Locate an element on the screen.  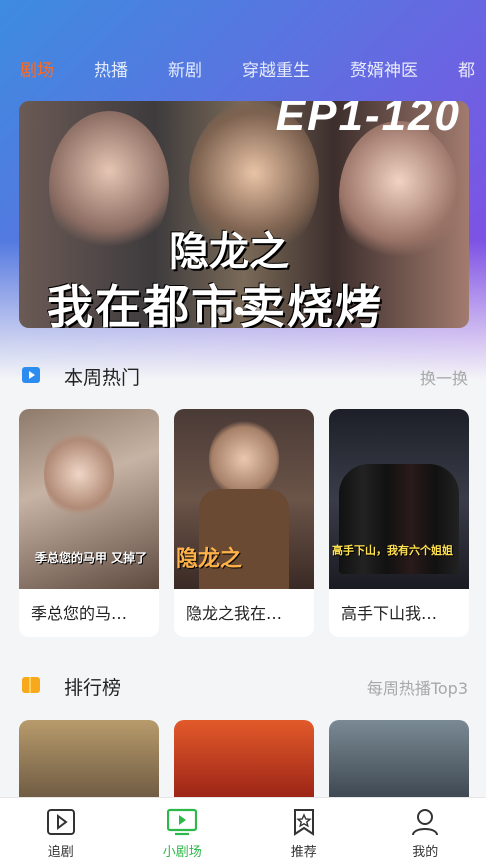
nav-label: 追剧 is located at coordinates (60, 852).